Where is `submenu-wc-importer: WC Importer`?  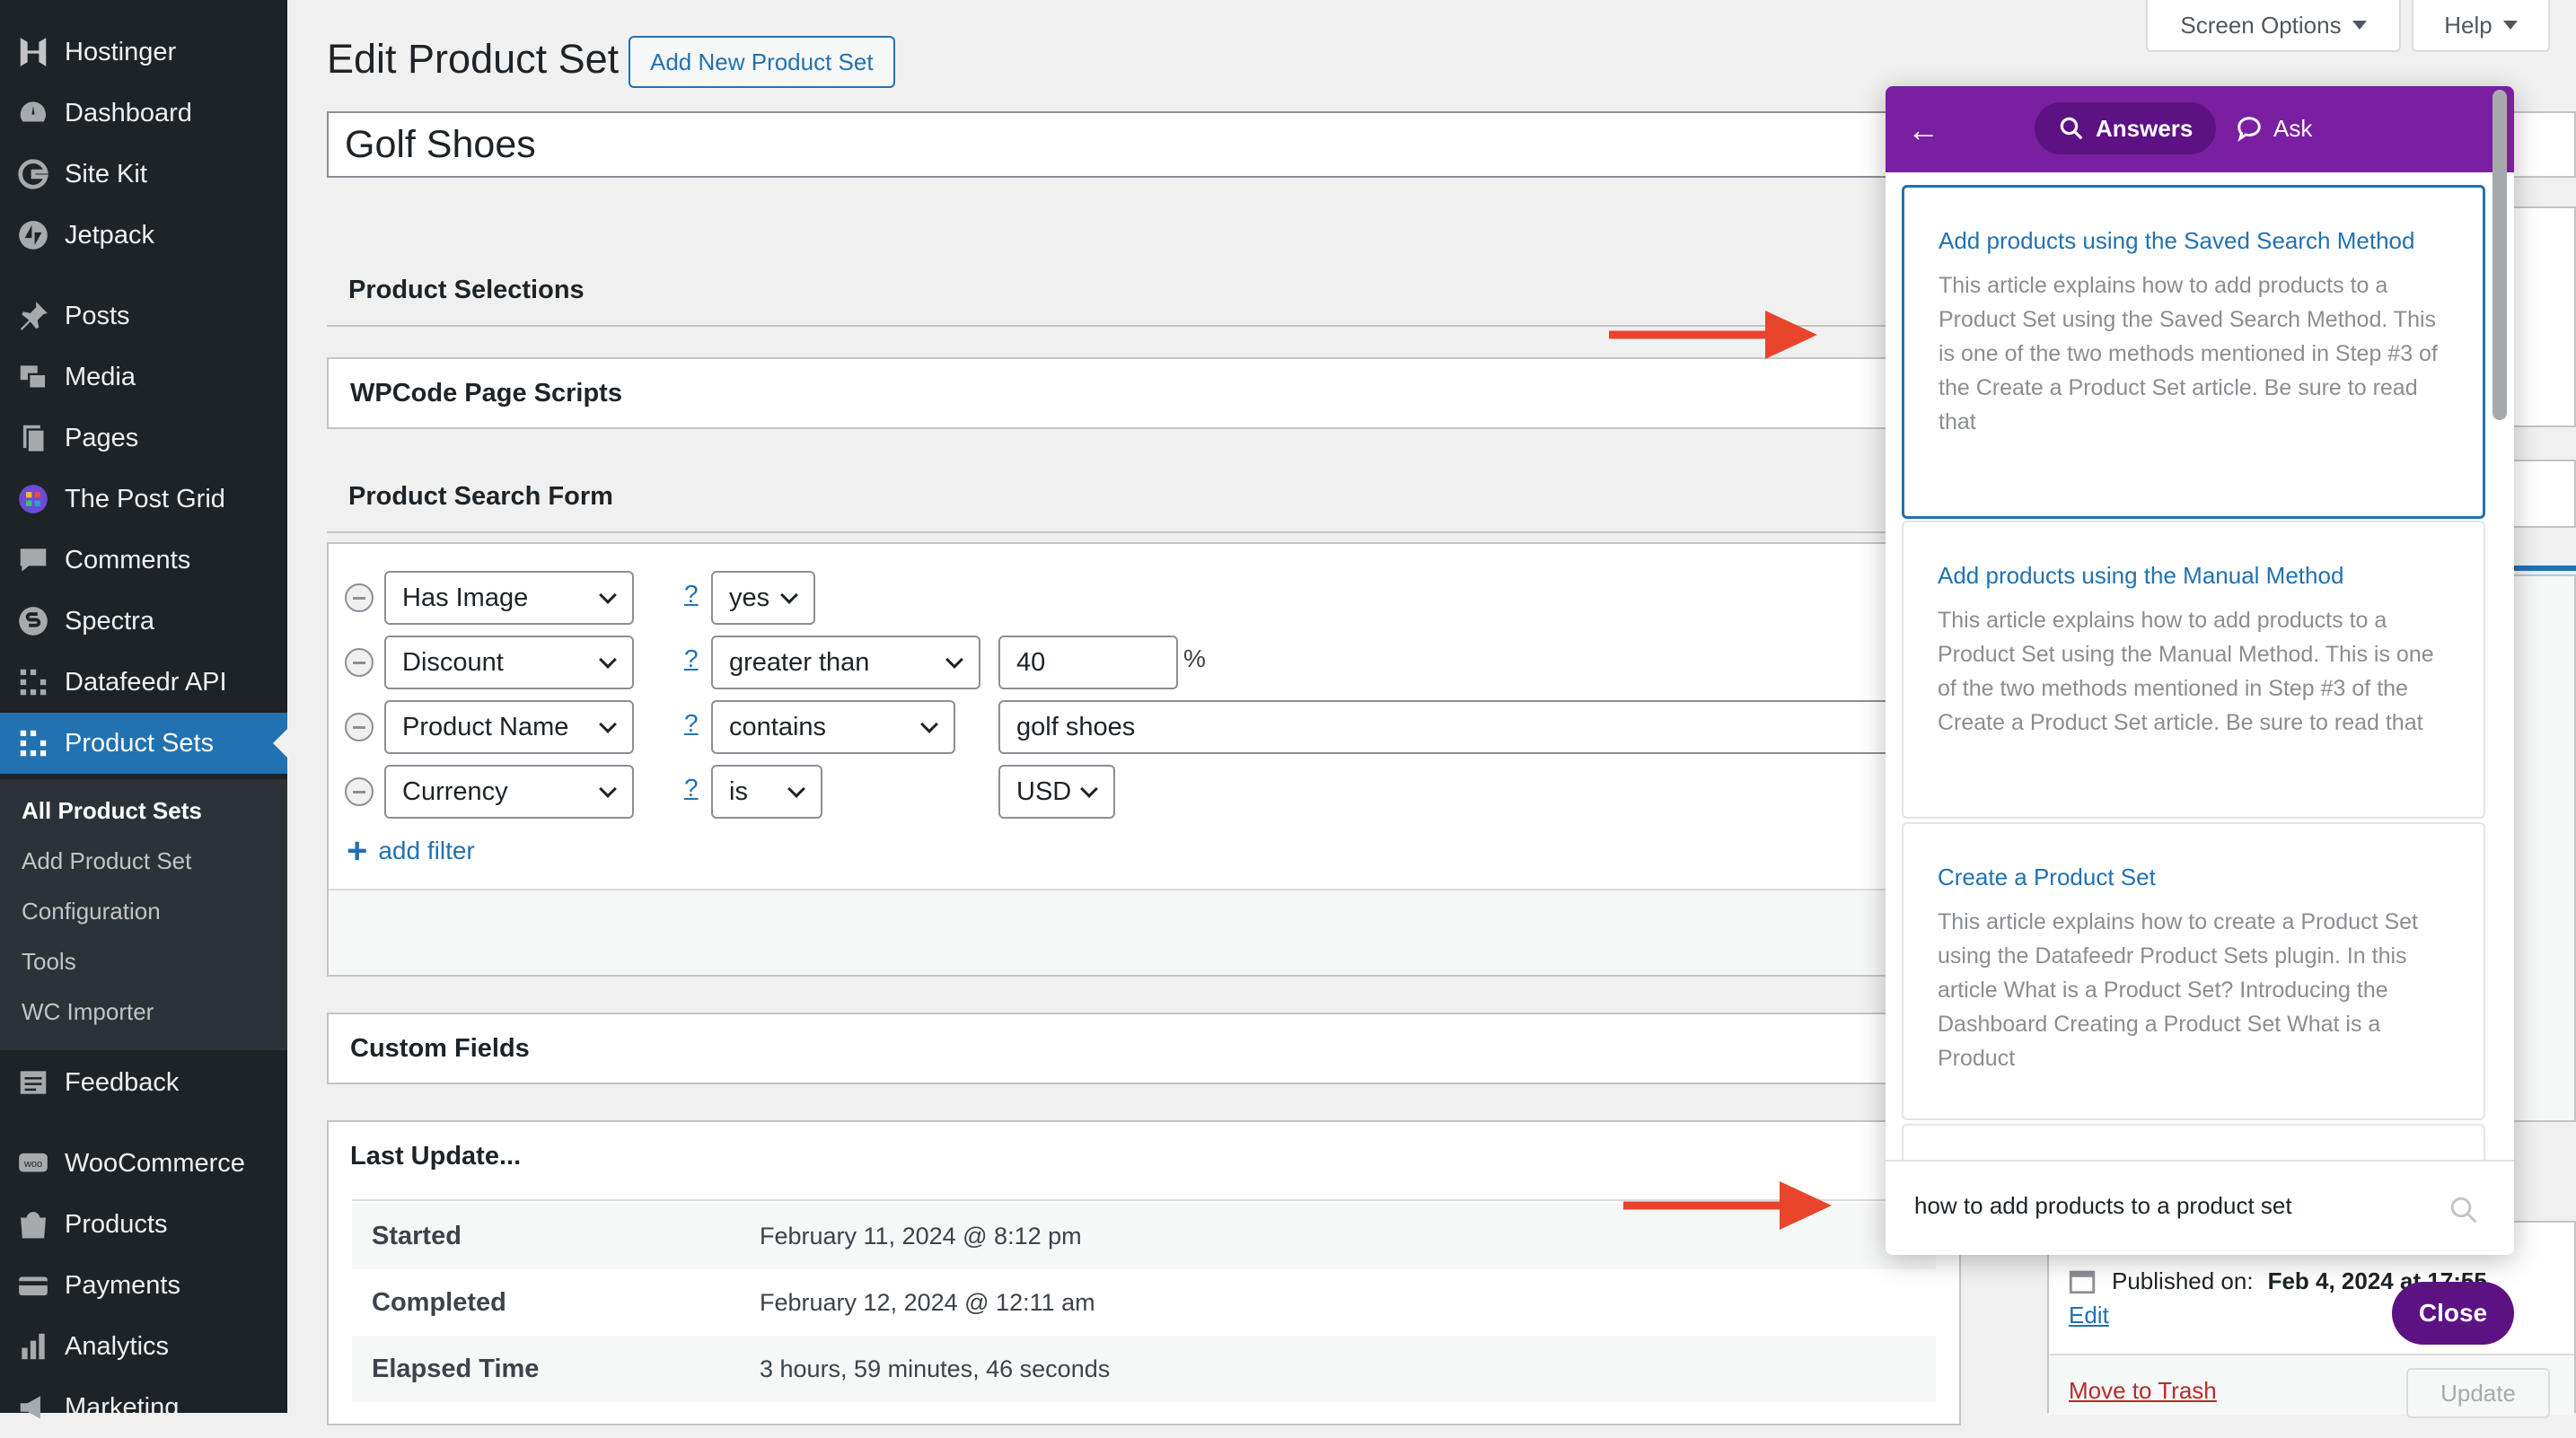 submenu-wc-importer: WC Importer is located at coordinates (88, 1012).